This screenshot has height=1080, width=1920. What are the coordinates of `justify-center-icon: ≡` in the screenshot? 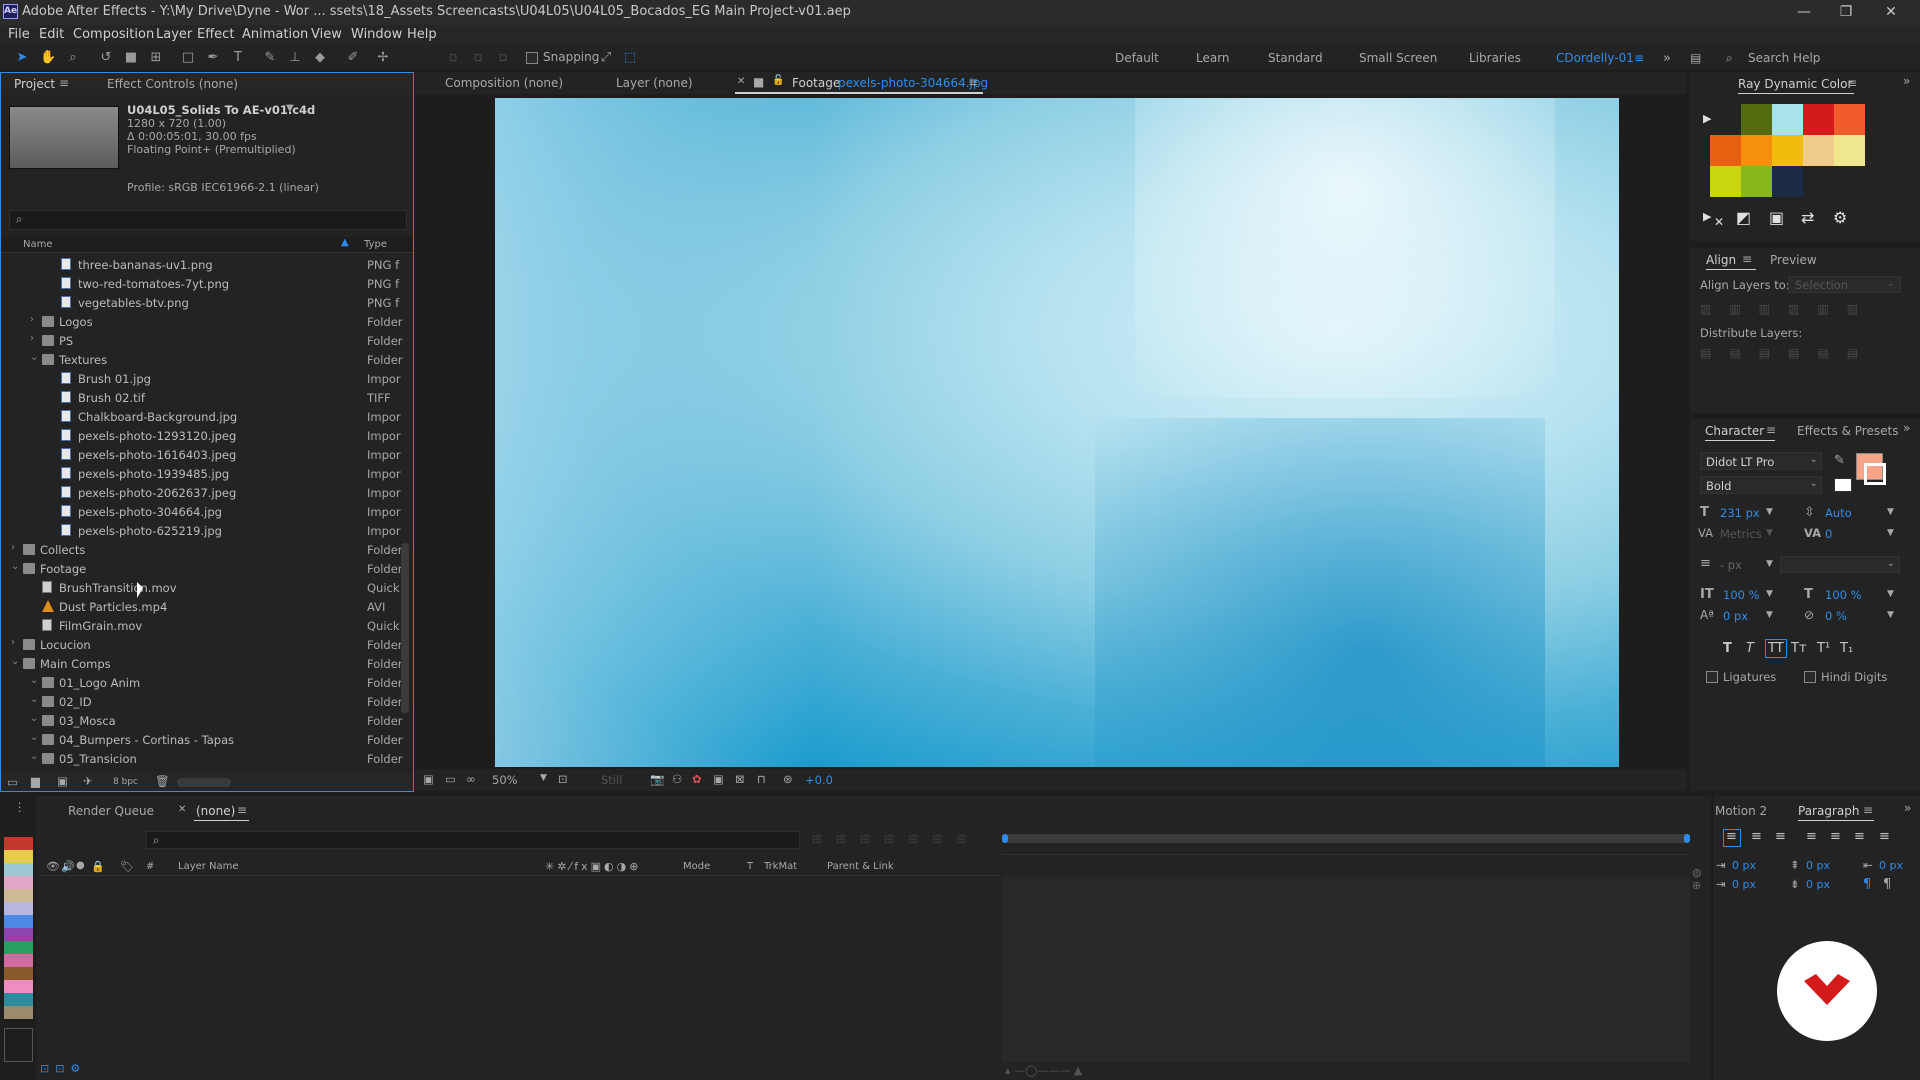 It's located at (1835, 836).